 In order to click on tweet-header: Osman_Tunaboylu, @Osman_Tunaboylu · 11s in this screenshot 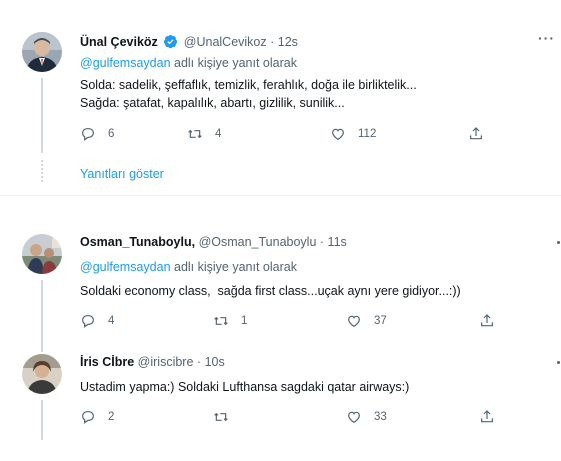, I will do `click(213, 242)`.